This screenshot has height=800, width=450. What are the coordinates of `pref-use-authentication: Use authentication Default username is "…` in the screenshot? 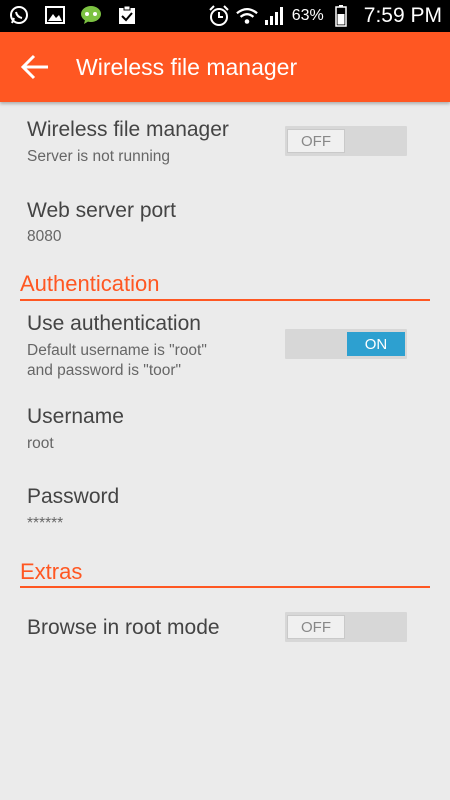 It's located at (225, 344).